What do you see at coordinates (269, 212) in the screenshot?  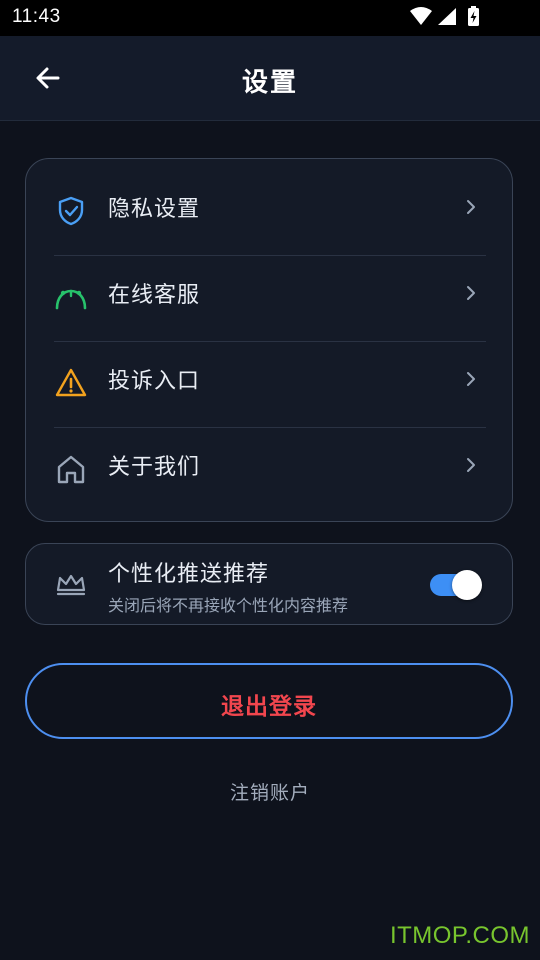 I see `menu-item-privacy: 隐私设置` at bounding box center [269, 212].